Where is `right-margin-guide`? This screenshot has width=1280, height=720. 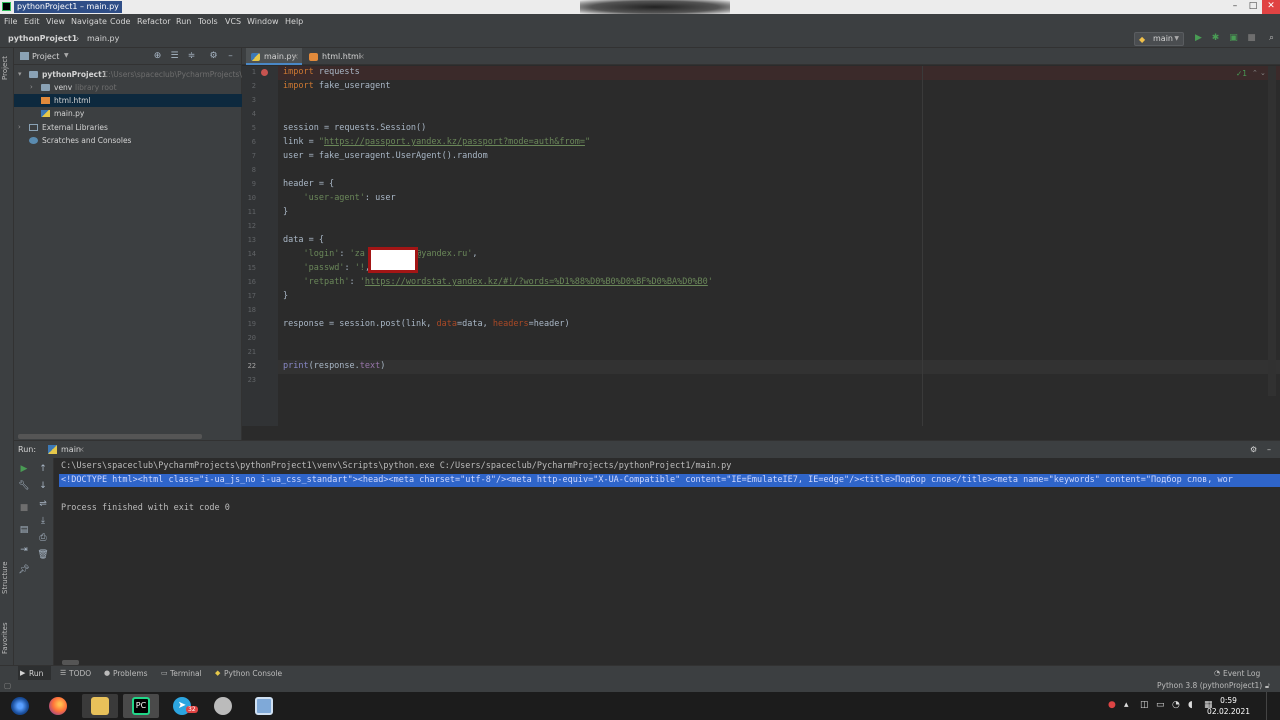
right-margin-guide is located at coordinates (922, 246).